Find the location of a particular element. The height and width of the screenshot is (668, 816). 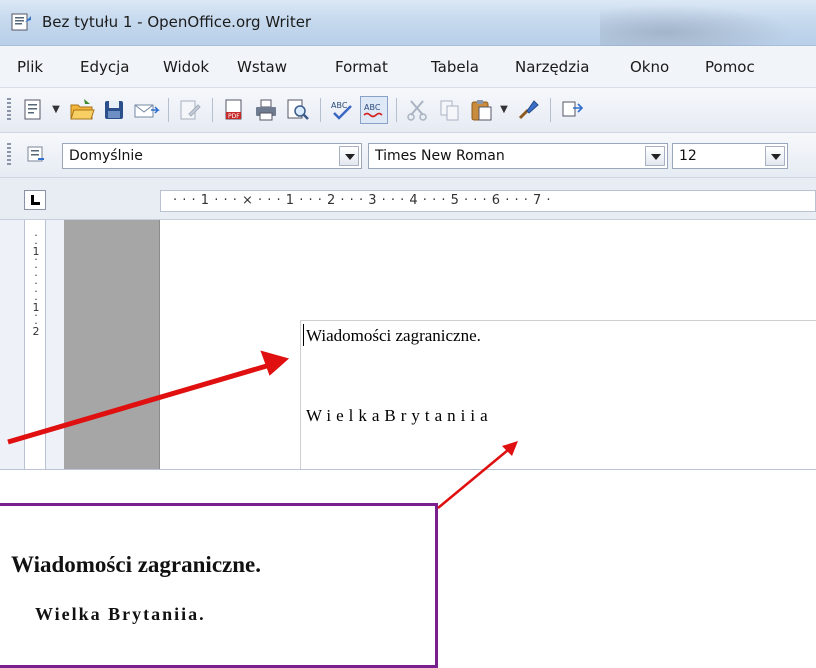

vertical-ruler: · · 1 · · · · · · 1 · · 2 is located at coordinates (35, 344).